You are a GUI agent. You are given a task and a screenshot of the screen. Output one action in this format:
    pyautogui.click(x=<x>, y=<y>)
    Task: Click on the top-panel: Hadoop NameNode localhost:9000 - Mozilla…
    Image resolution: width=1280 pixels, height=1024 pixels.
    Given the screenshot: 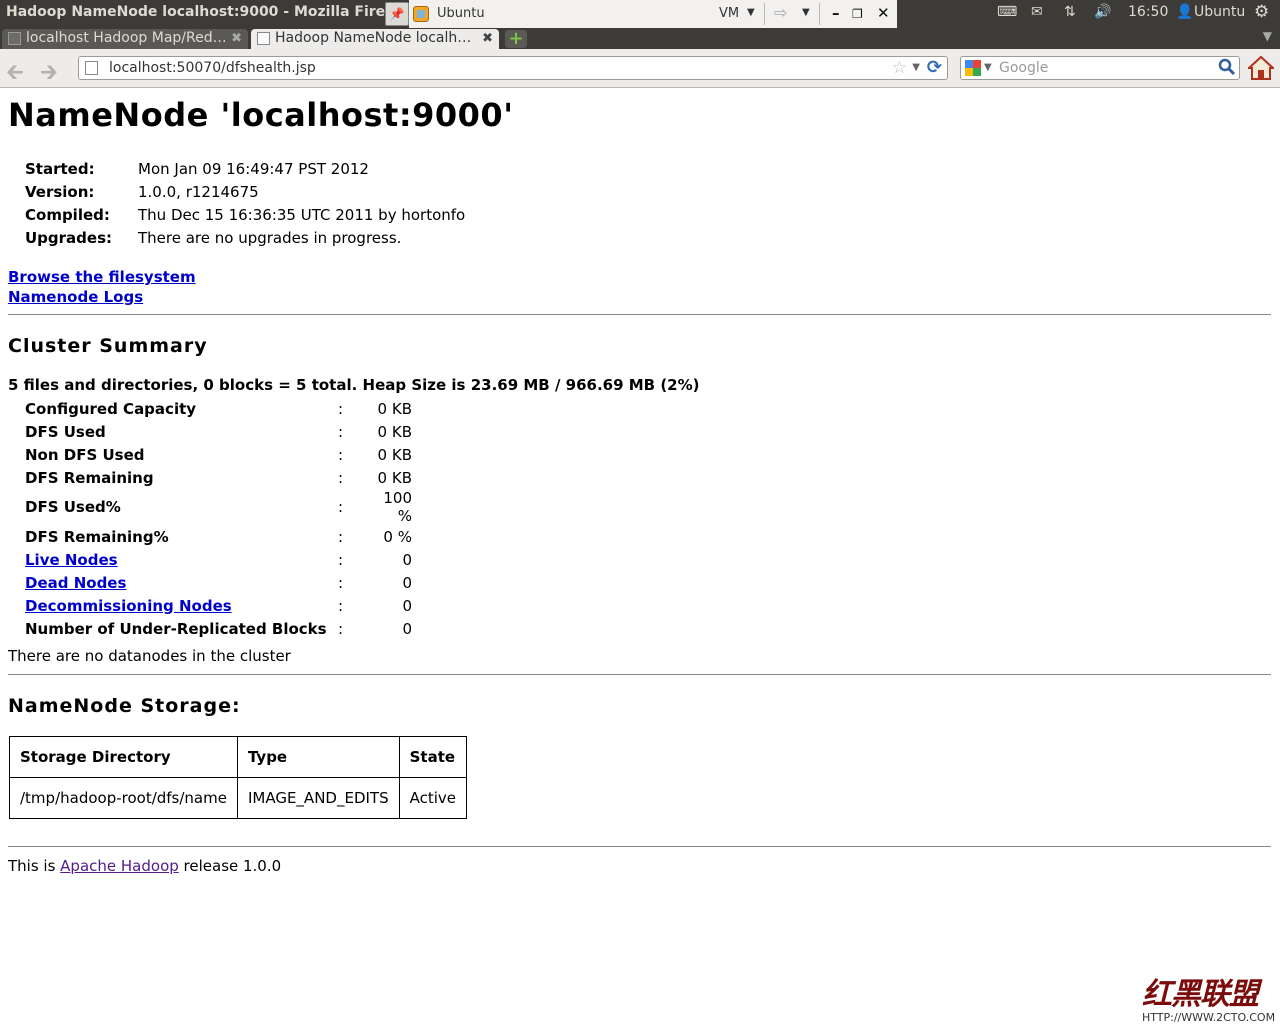 What is the action you would take?
    pyautogui.click(x=640, y=14)
    